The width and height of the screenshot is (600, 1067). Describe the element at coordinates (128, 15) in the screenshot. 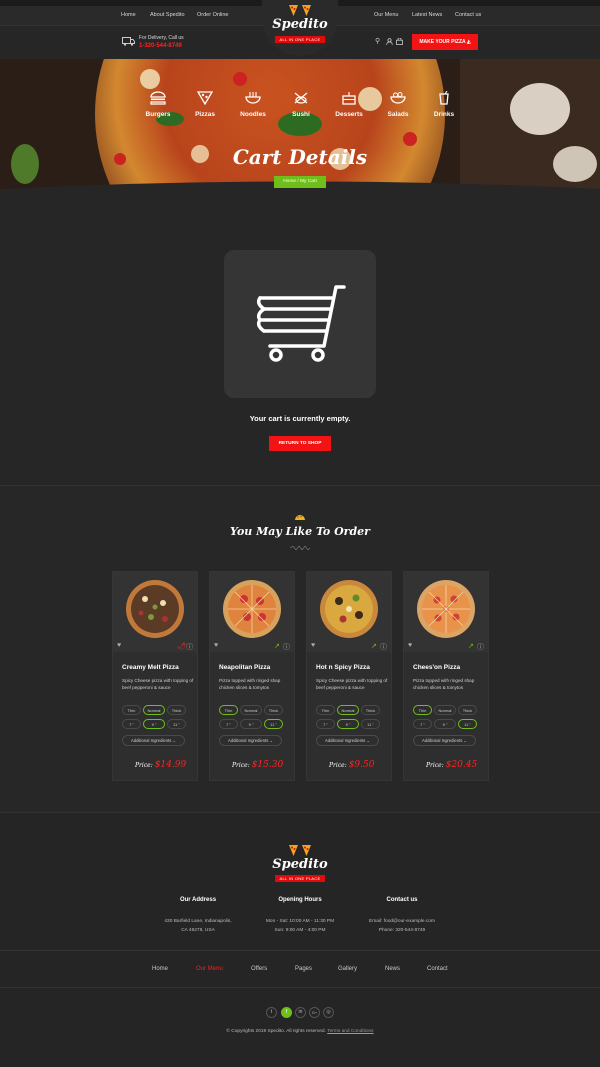

I see `nav-link-home: Home` at that location.